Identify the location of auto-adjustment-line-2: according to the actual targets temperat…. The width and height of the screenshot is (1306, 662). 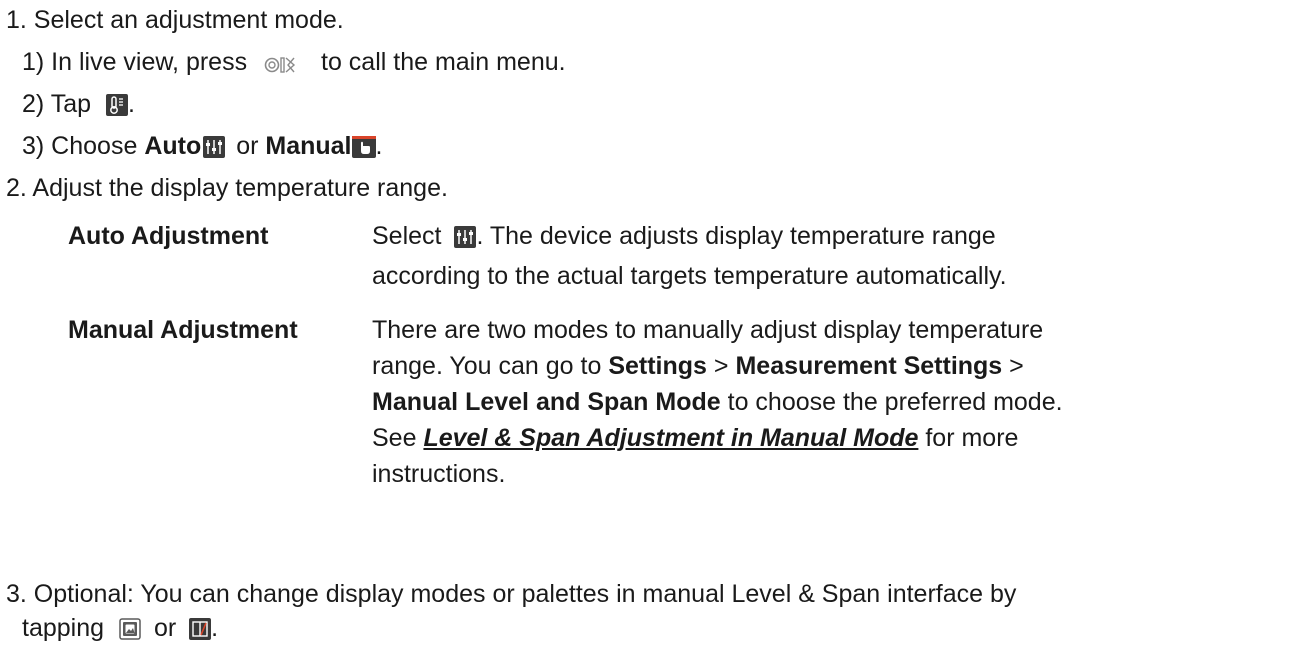
(689, 276).